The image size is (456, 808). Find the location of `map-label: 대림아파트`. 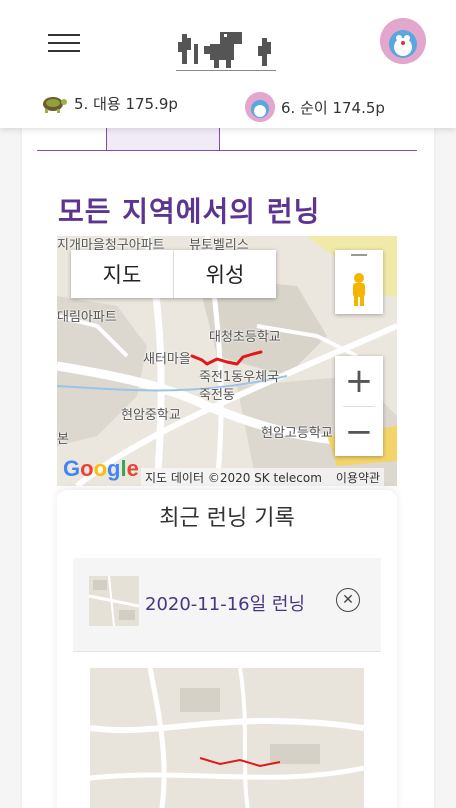

map-label: 대림아파트 is located at coordinates (87, 317).